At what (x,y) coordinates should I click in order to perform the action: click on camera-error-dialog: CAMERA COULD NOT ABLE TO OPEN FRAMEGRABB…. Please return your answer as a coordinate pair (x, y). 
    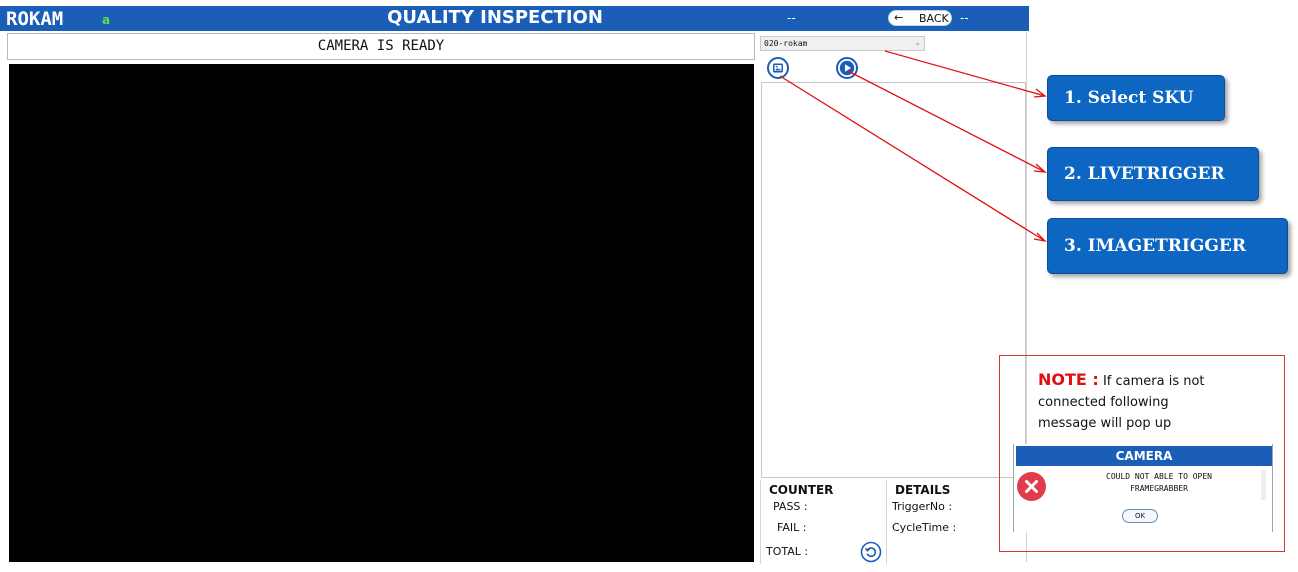
    Looking at the image, I should click on (1143, 488).